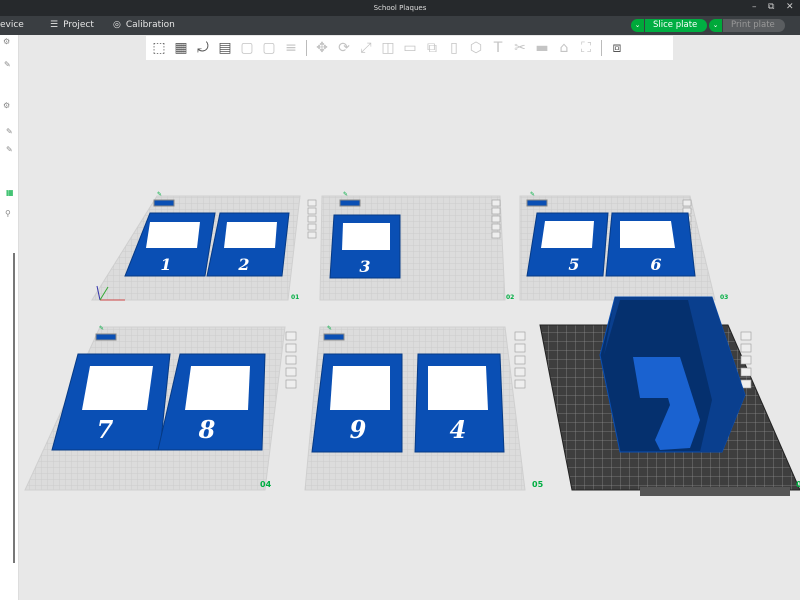  What do you see at coordinates (266, 484) in the screenshot?
I see `plate-number: 04` at bounding box center [266, 484].